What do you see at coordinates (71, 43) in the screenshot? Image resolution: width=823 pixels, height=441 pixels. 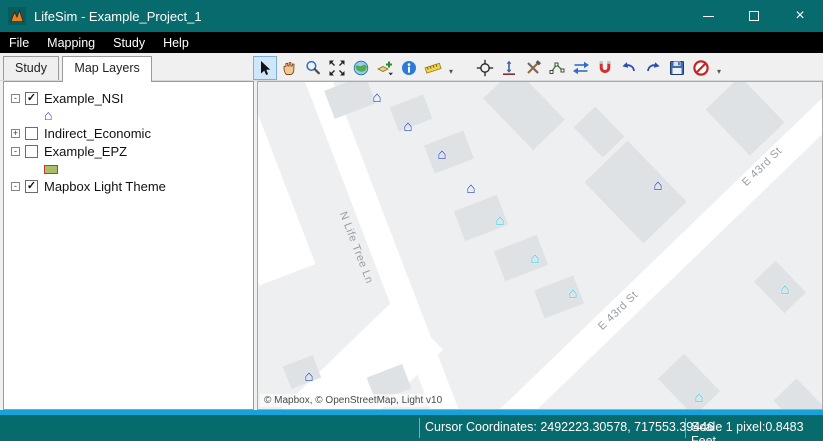 I see `menu-mapping: Mapping` at bounding box center [71, 43].